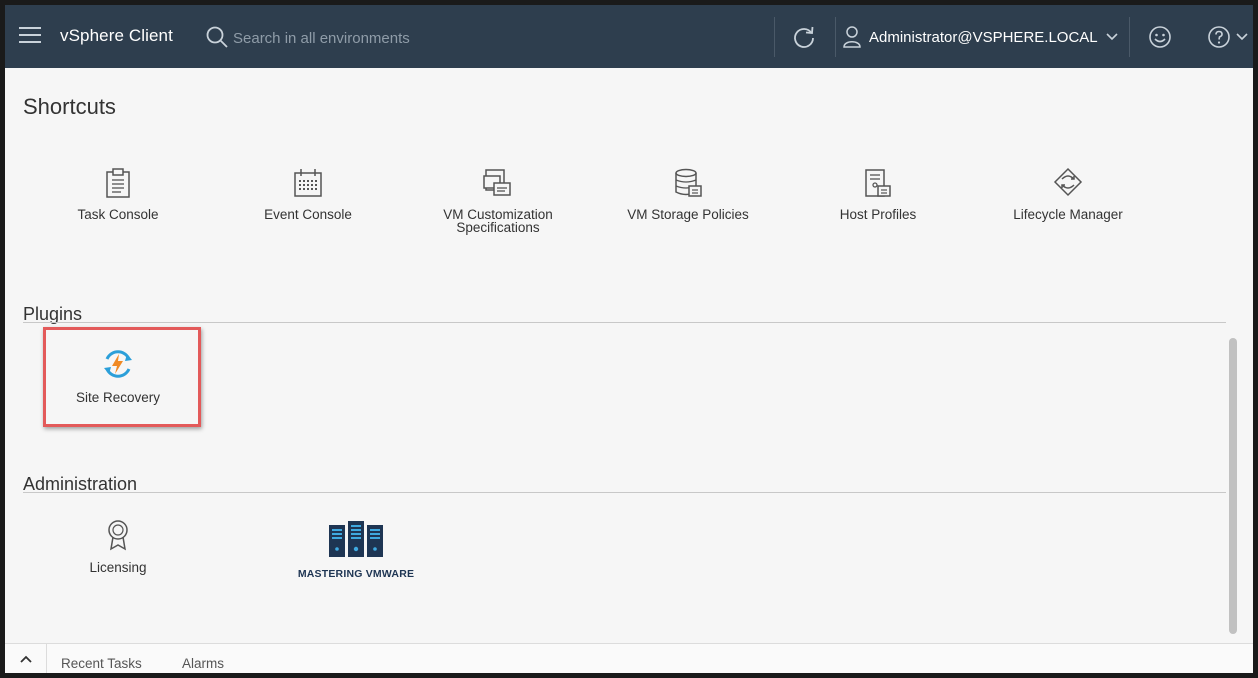 The width and height of the screenshot is (1258, 678). I want to click on search-icon, so click(217, 37).